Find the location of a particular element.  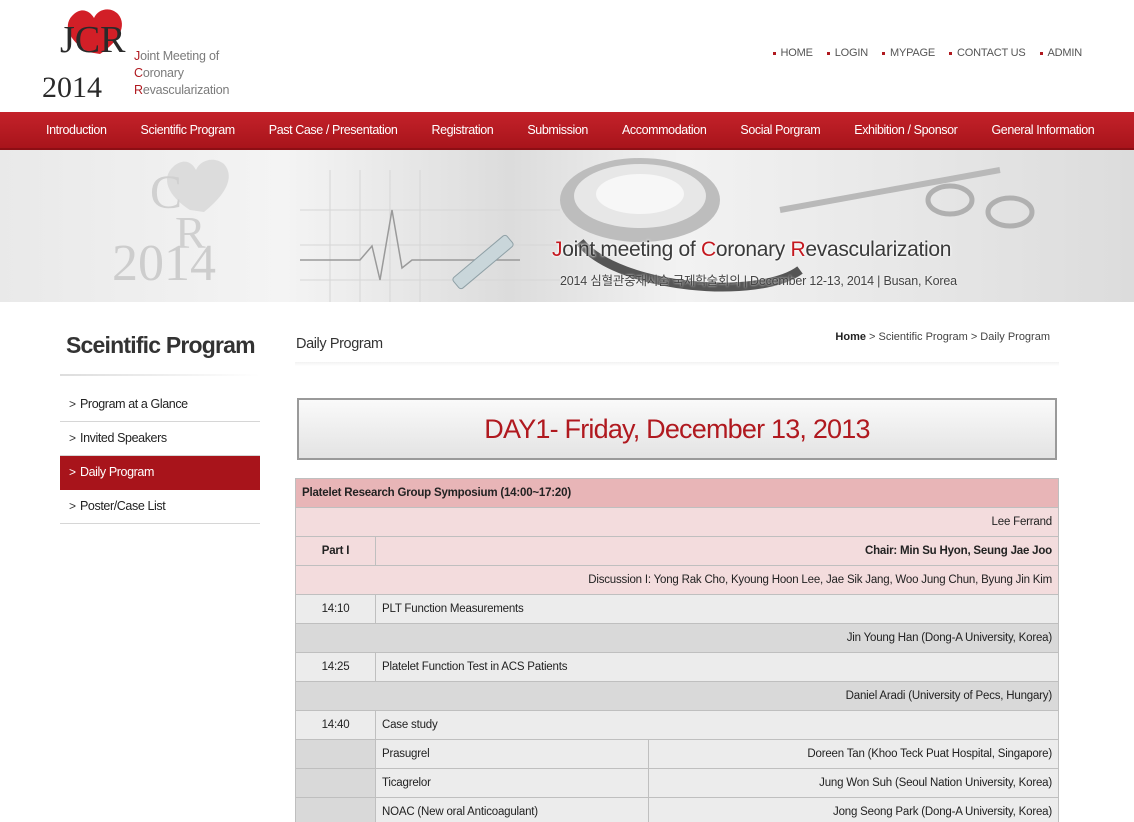

contact-us-link: CONTACT US is located at coordinates (987, 53).